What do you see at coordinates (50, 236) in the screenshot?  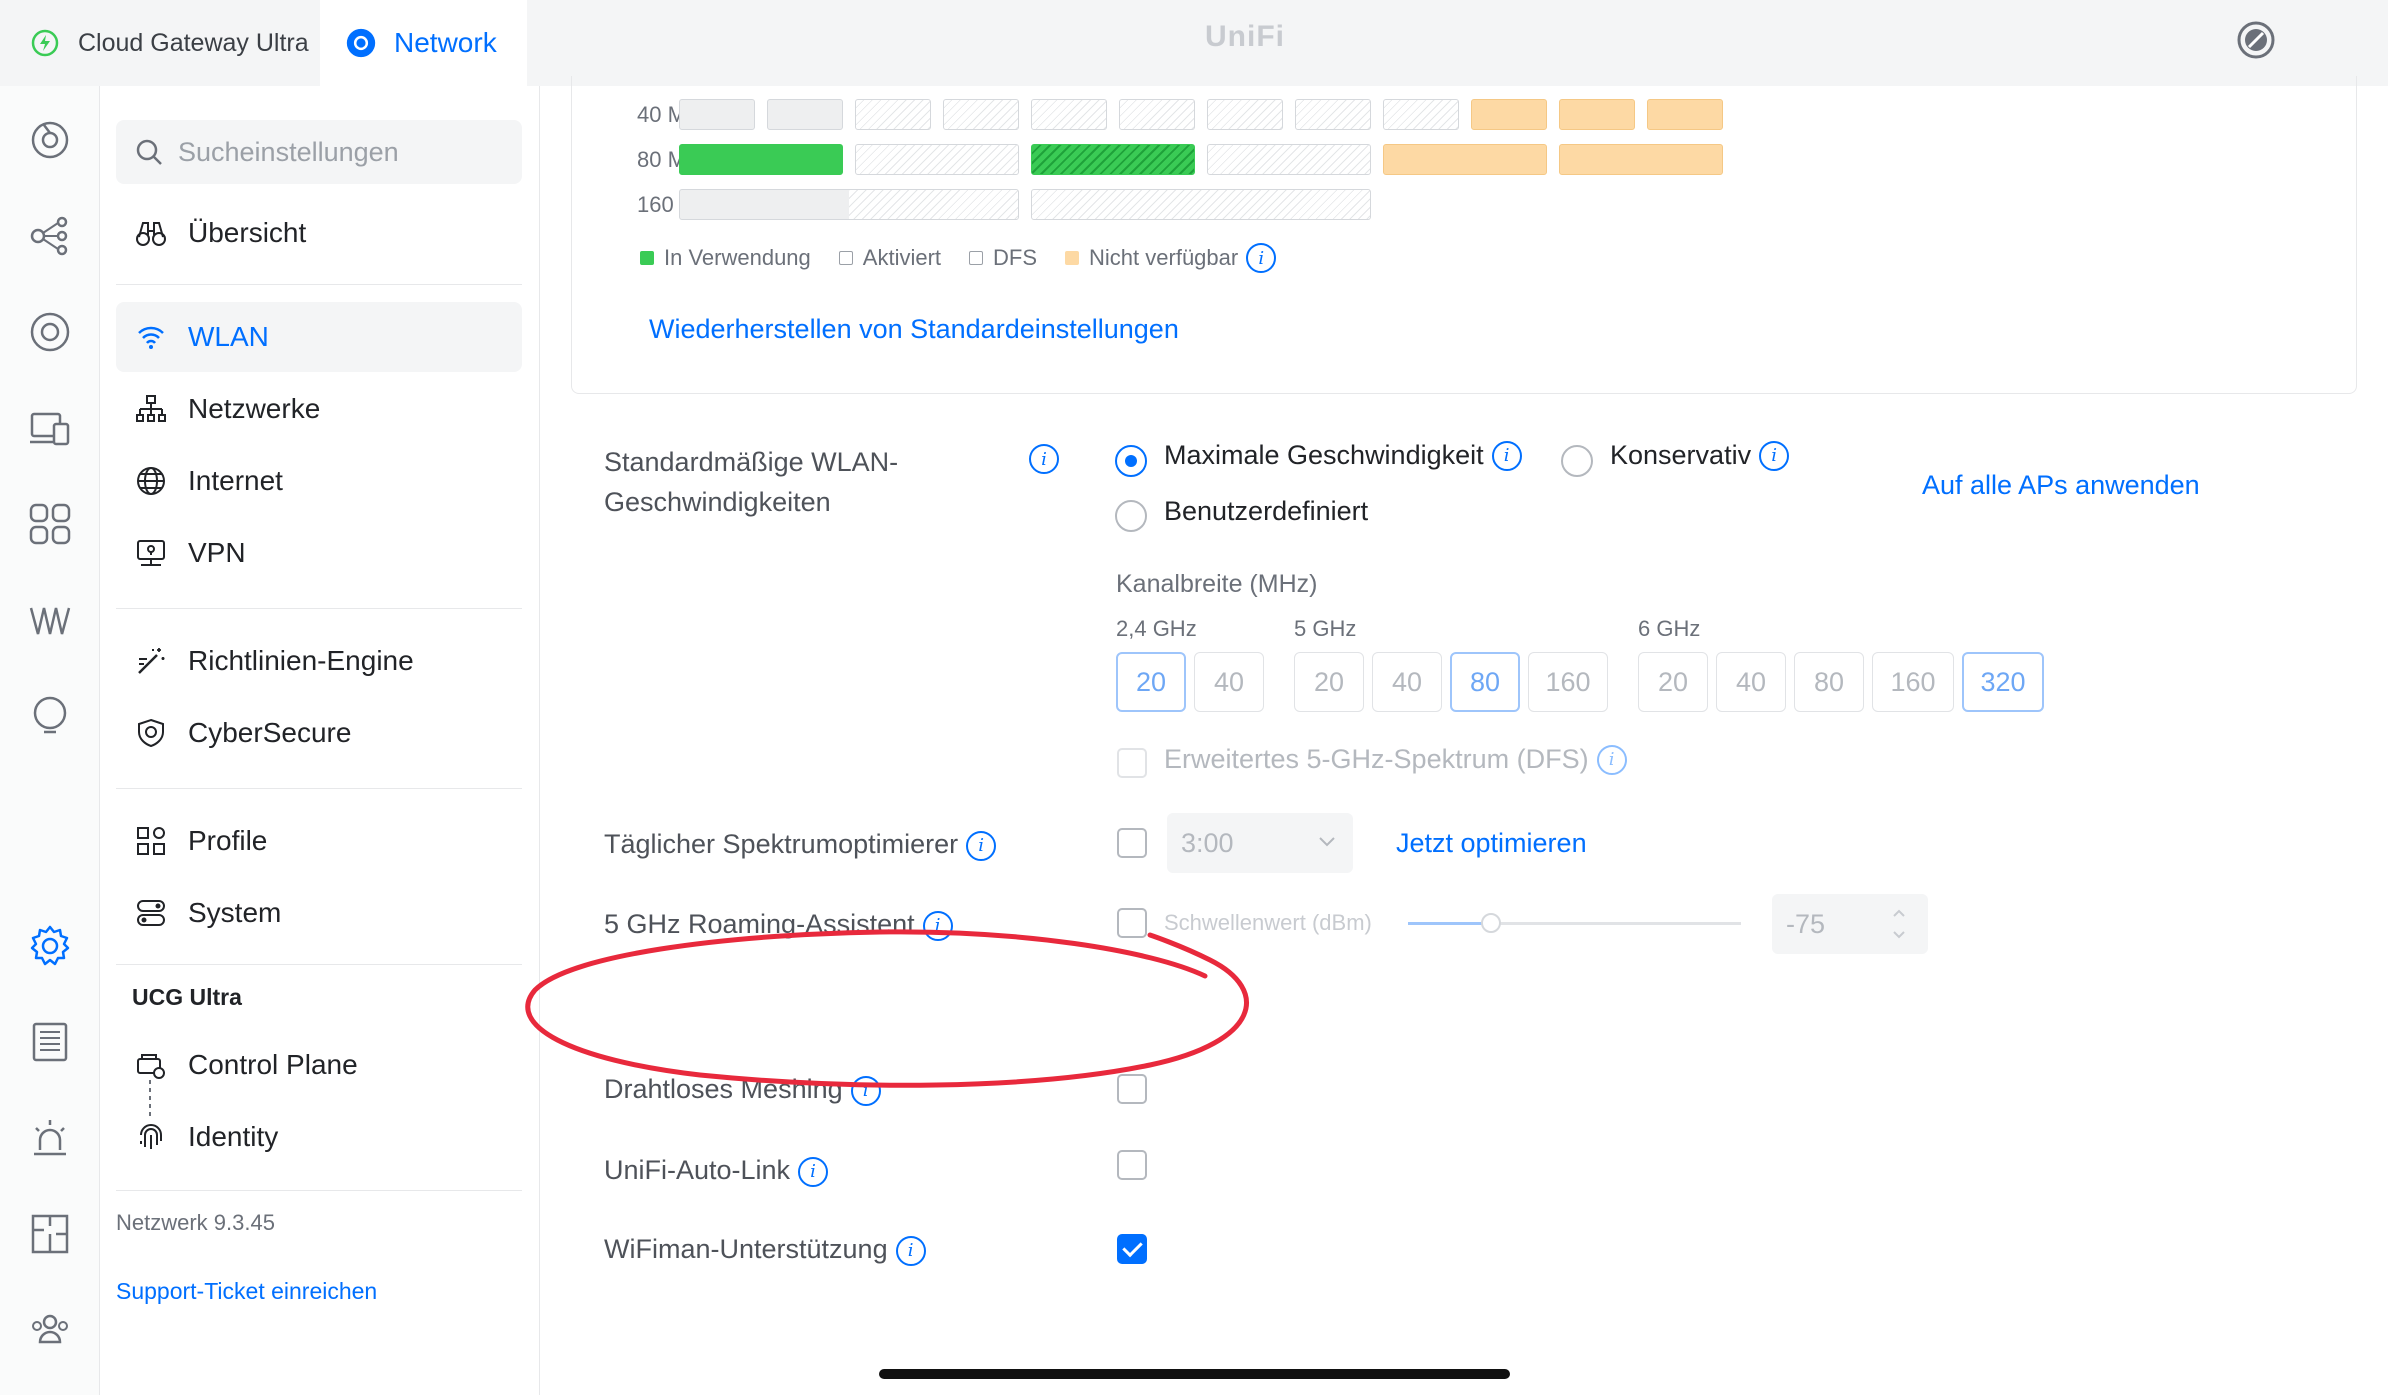 I see `topology-icon` at bounding box center [50, 236].